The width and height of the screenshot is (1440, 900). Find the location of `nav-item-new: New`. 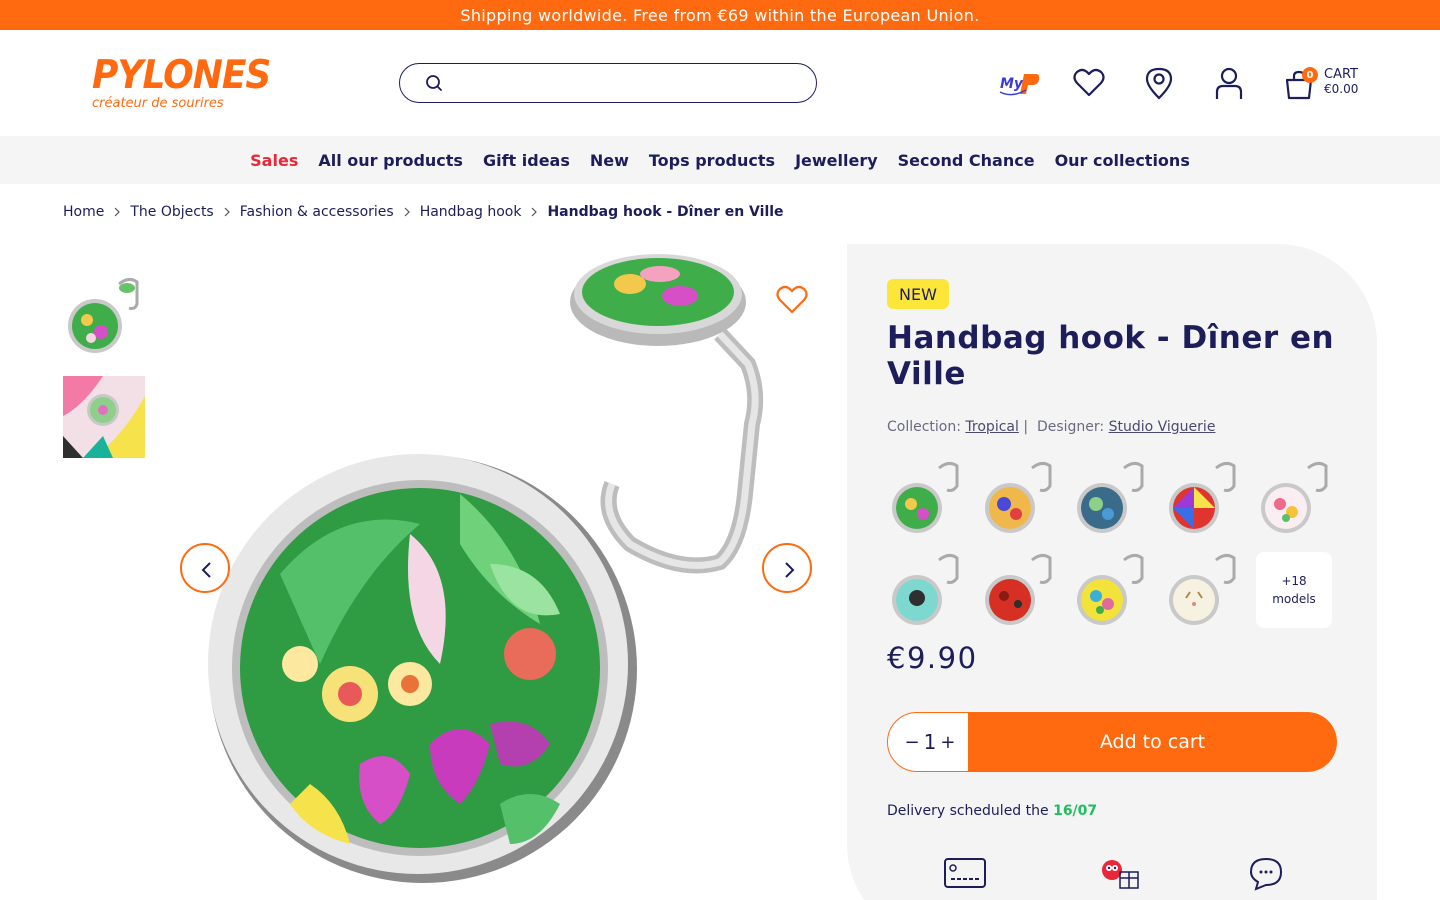

nav-item-new: New is located at coordinates (609, 160).